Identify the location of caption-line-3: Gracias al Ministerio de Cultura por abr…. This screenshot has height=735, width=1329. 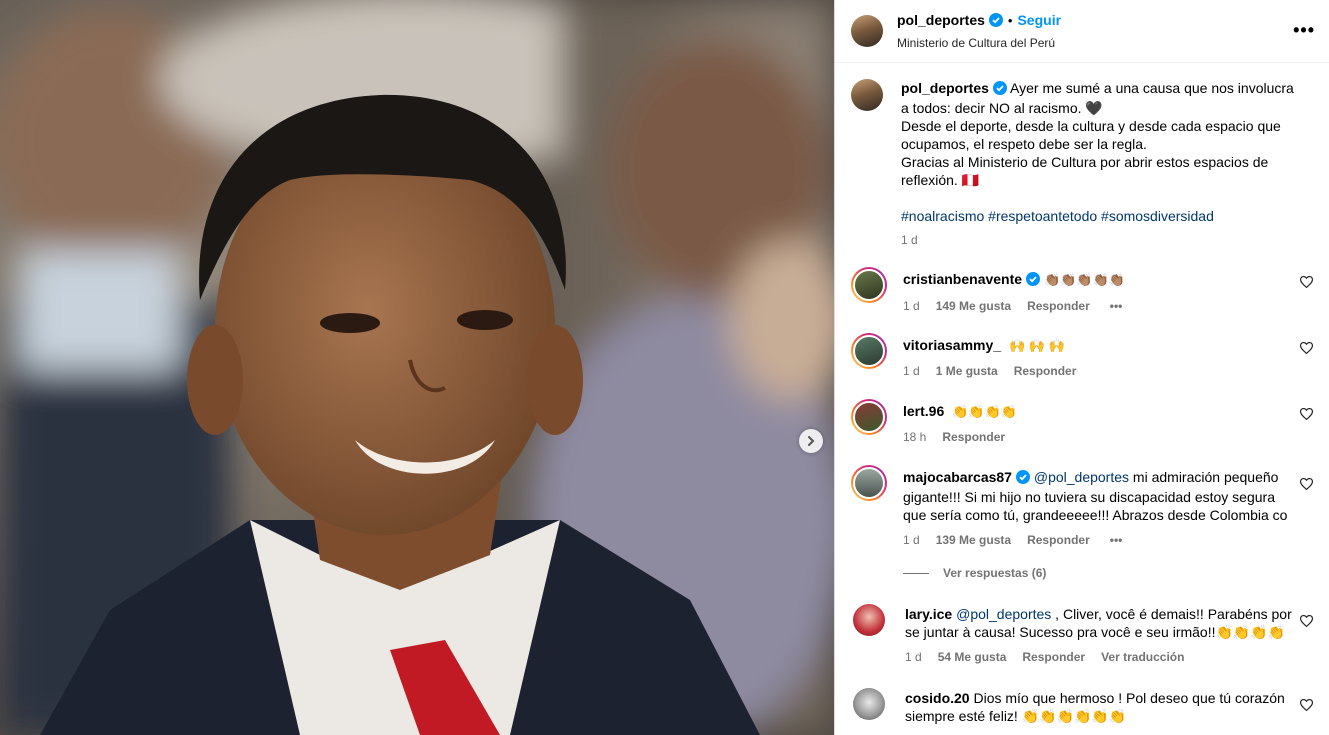
(1085, 171).